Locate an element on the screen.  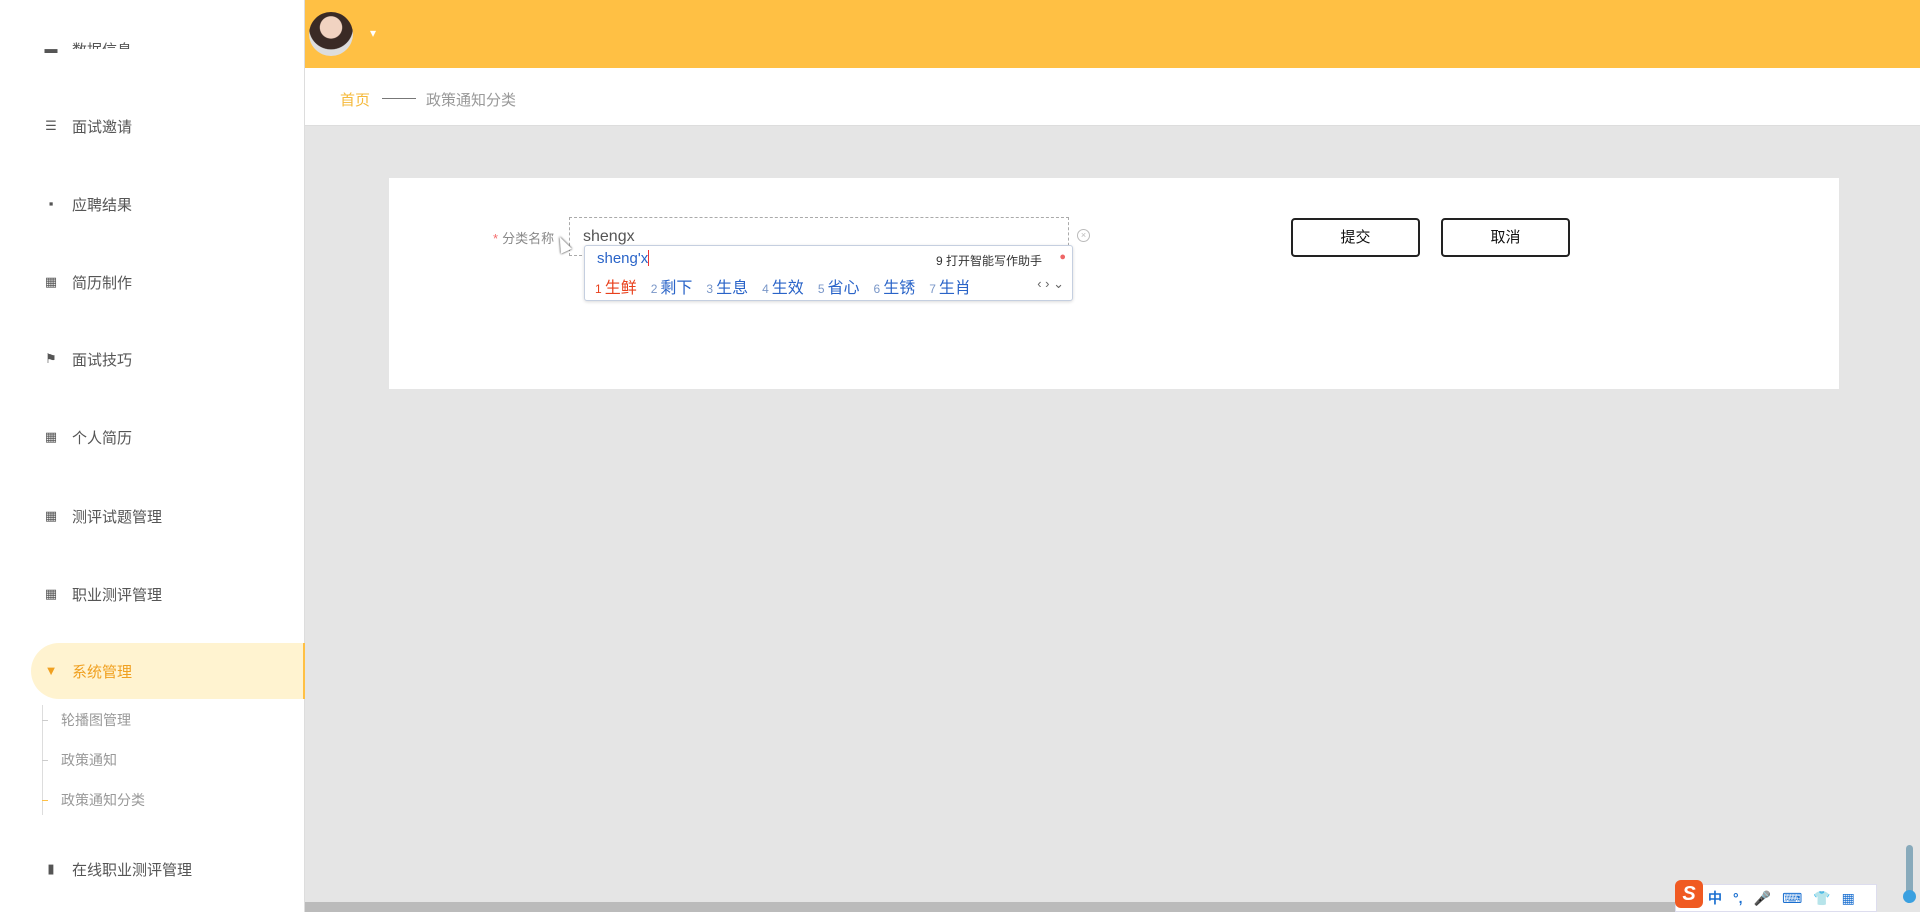
slider-knob is located at coordinates (1909, 896).